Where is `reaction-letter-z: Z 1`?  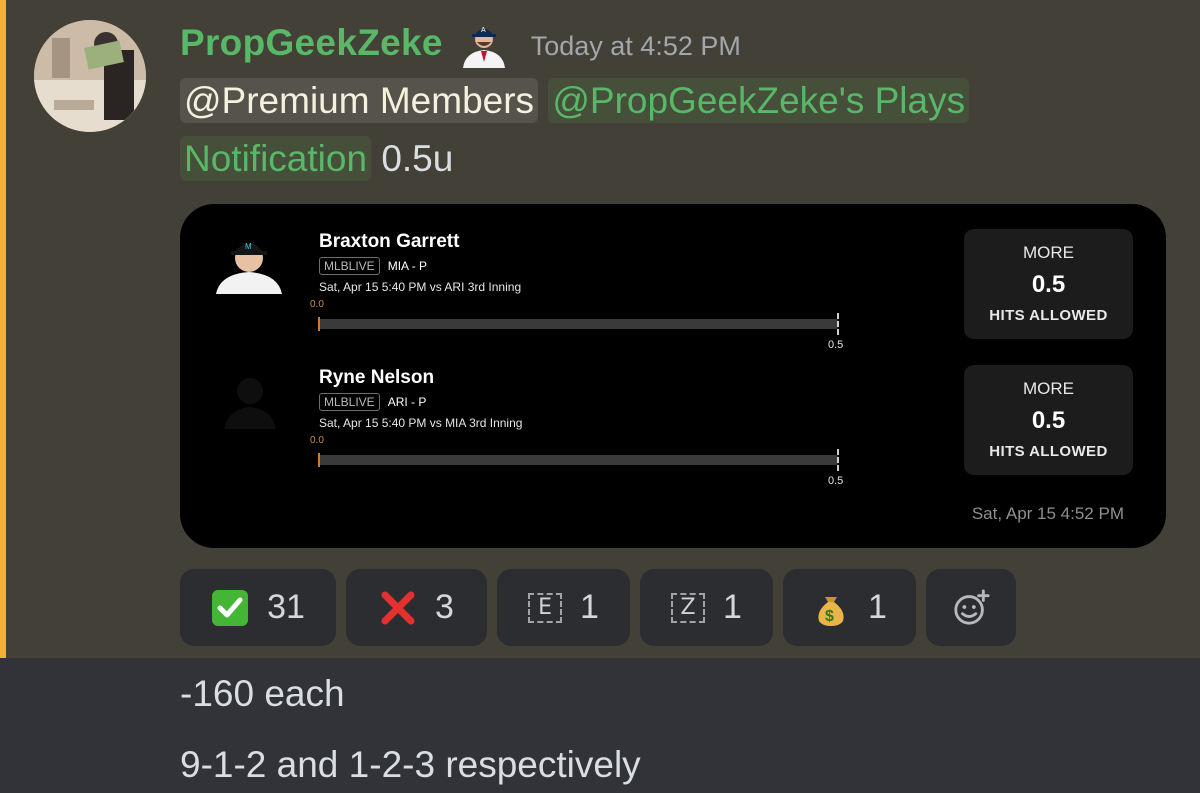 reaction-letter-z: Z 1 is located at coordinates (706, 607).